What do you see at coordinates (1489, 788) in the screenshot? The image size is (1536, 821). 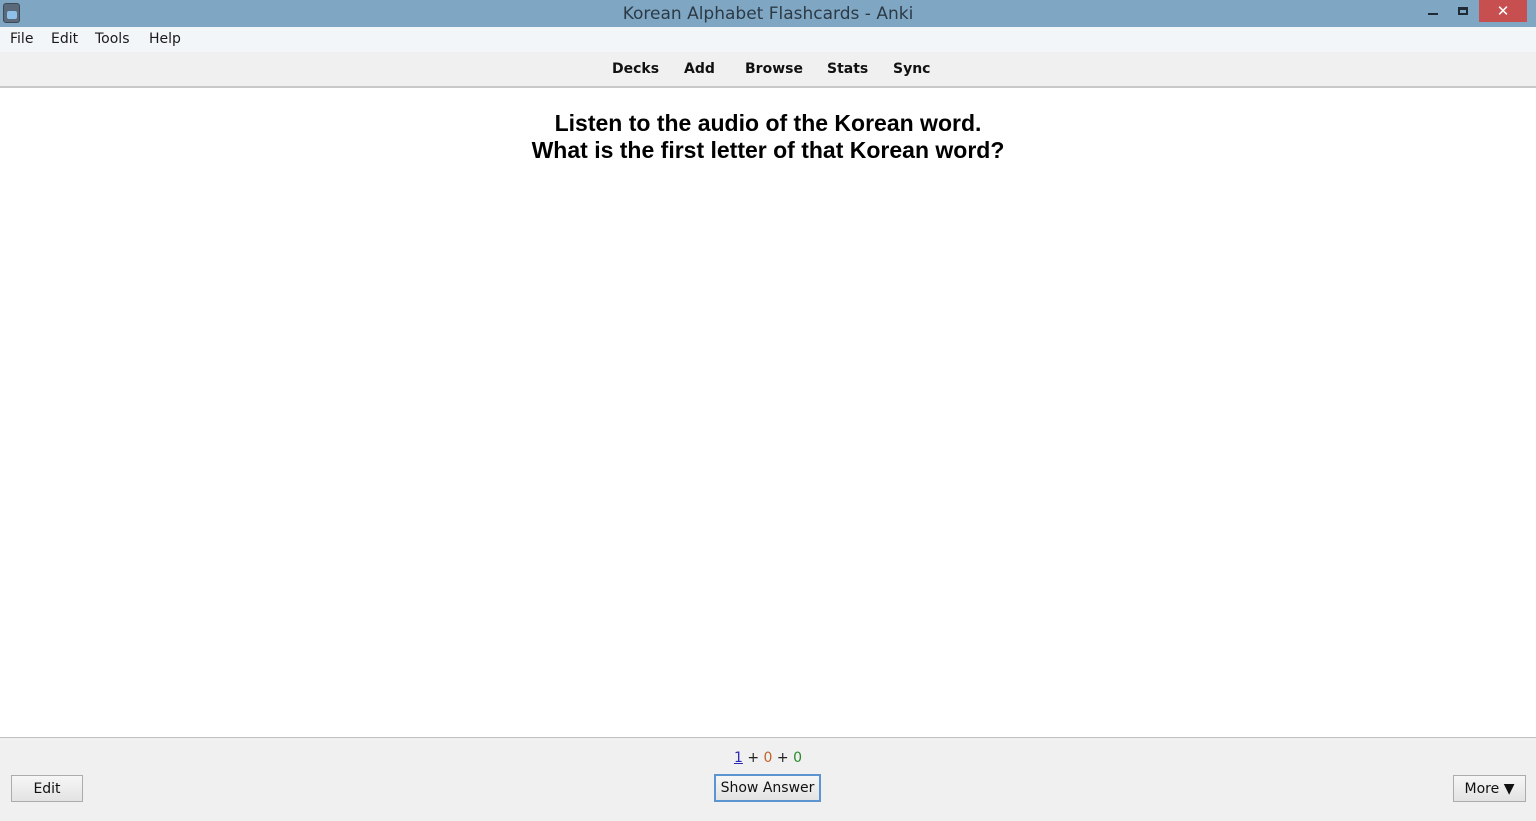 I see `more-button: More ▼` at bounding box center [1489, 788].